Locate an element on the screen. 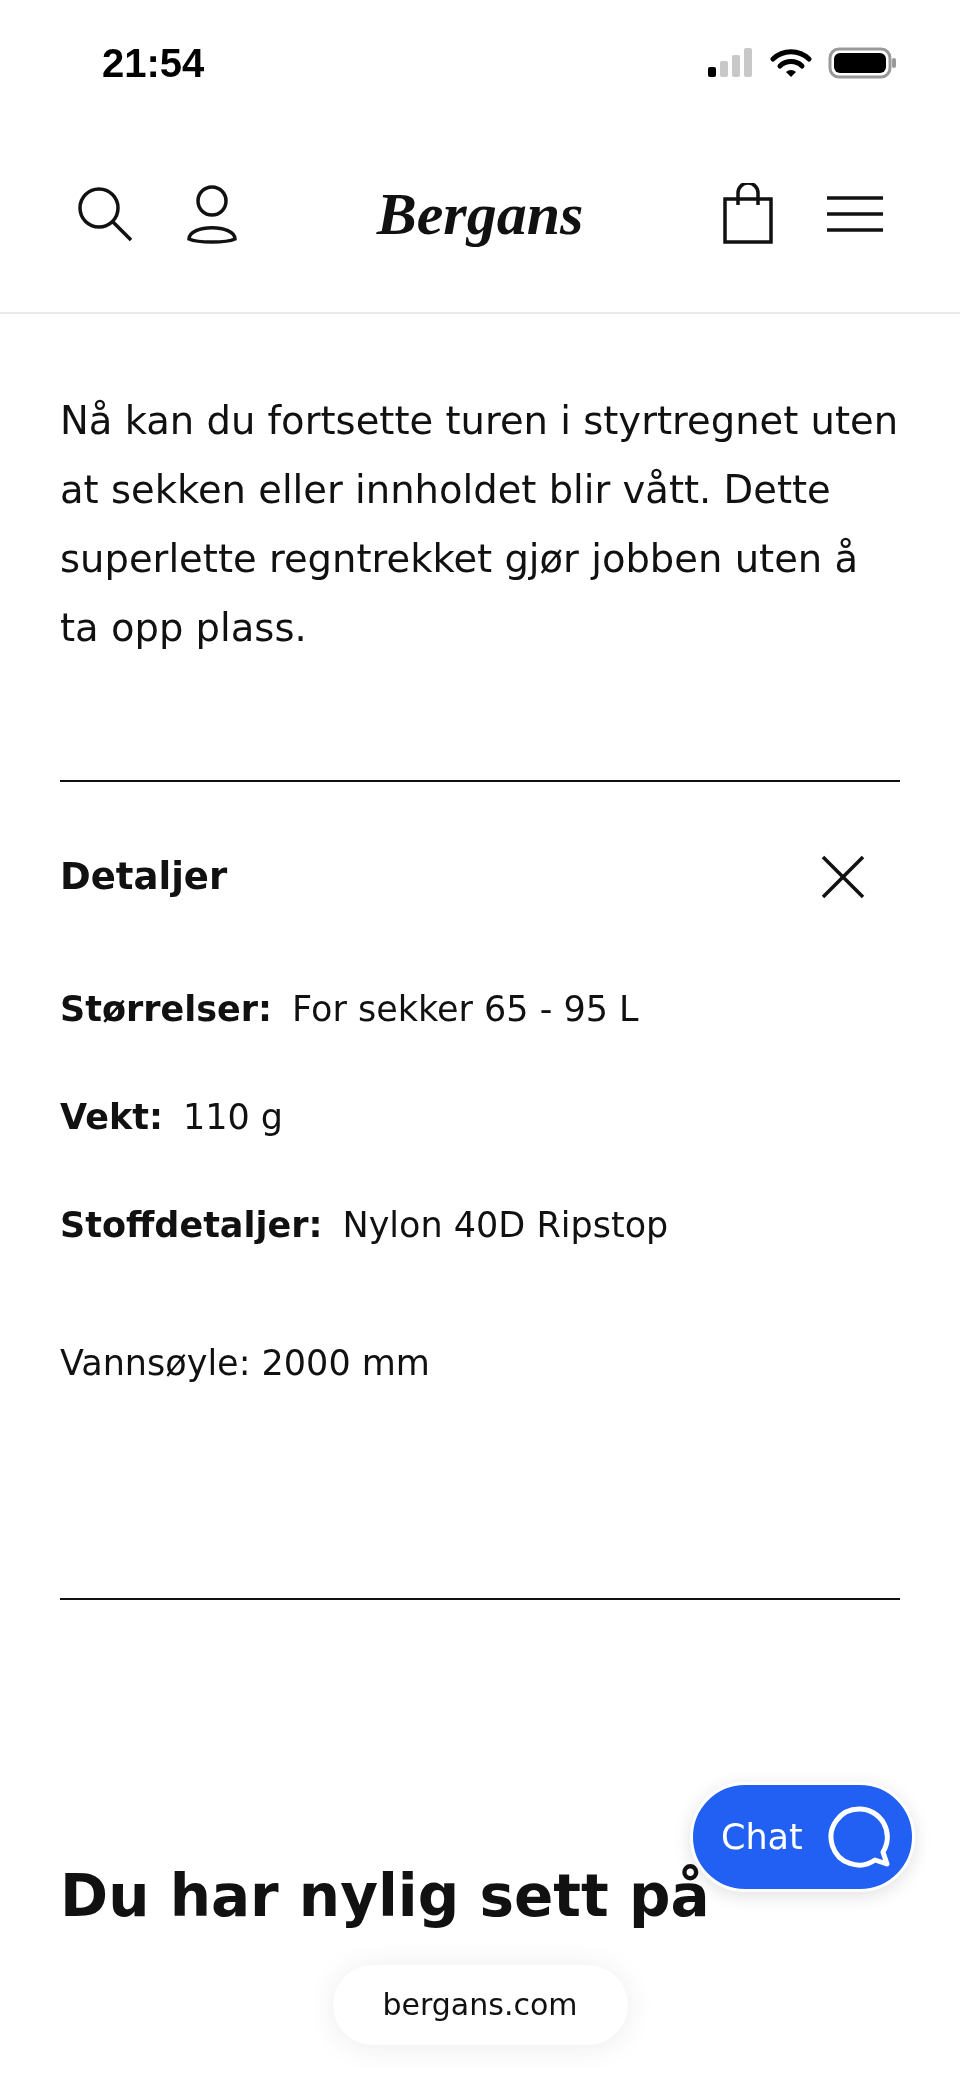  spec-note: Vannsøyle: 2000 mm is located at coordinates (245, 1363).